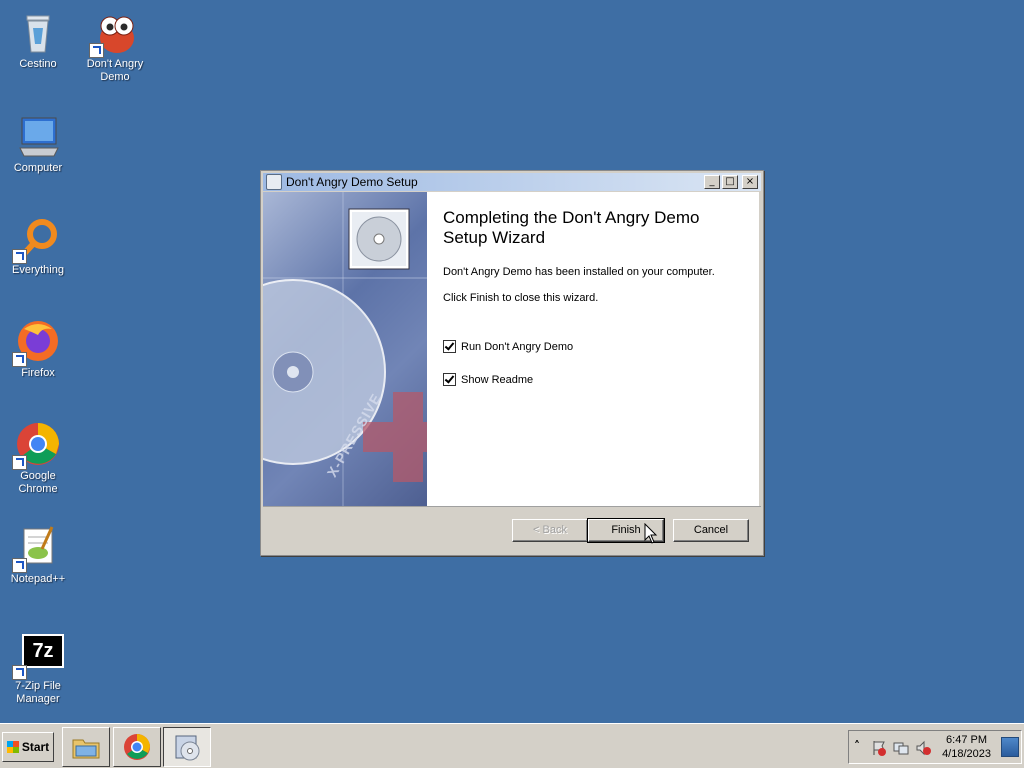 Image resolution: width=1024 pixels, height=768 pixels. I want to click on run-demo-checkbox: Run Don't Angry Demo, so click(508, 346).